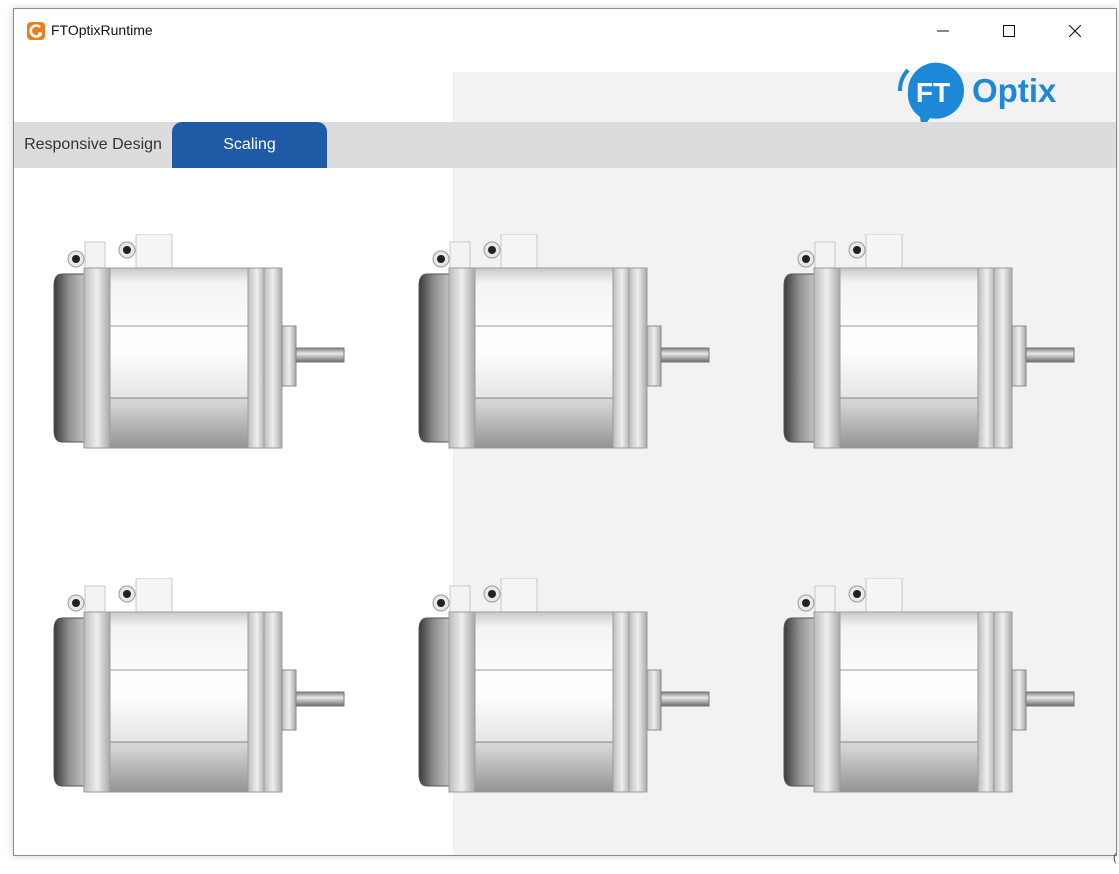  Describe the element at coordinates (102, 30) in the screenshot. I see `window-title: FTOptixRuntime` at that location.